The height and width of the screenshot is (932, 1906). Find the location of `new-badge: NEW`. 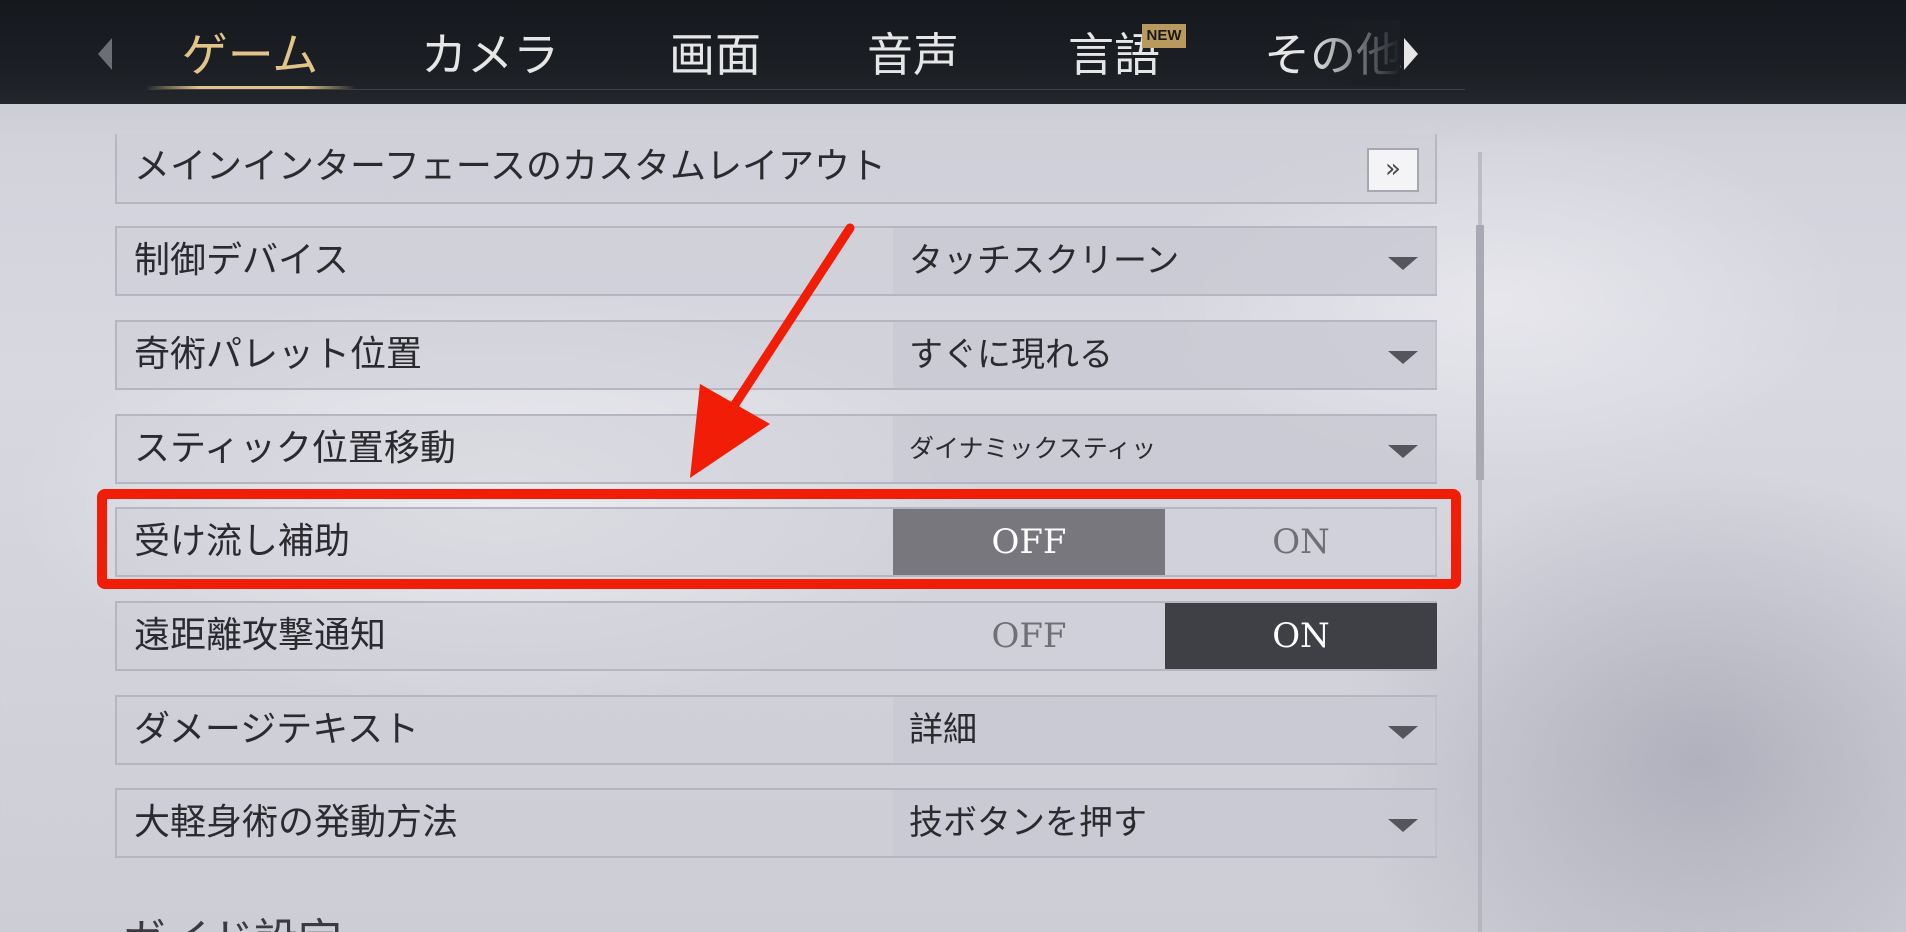

new-badge: NEW is located at coordinates (1164, 36).